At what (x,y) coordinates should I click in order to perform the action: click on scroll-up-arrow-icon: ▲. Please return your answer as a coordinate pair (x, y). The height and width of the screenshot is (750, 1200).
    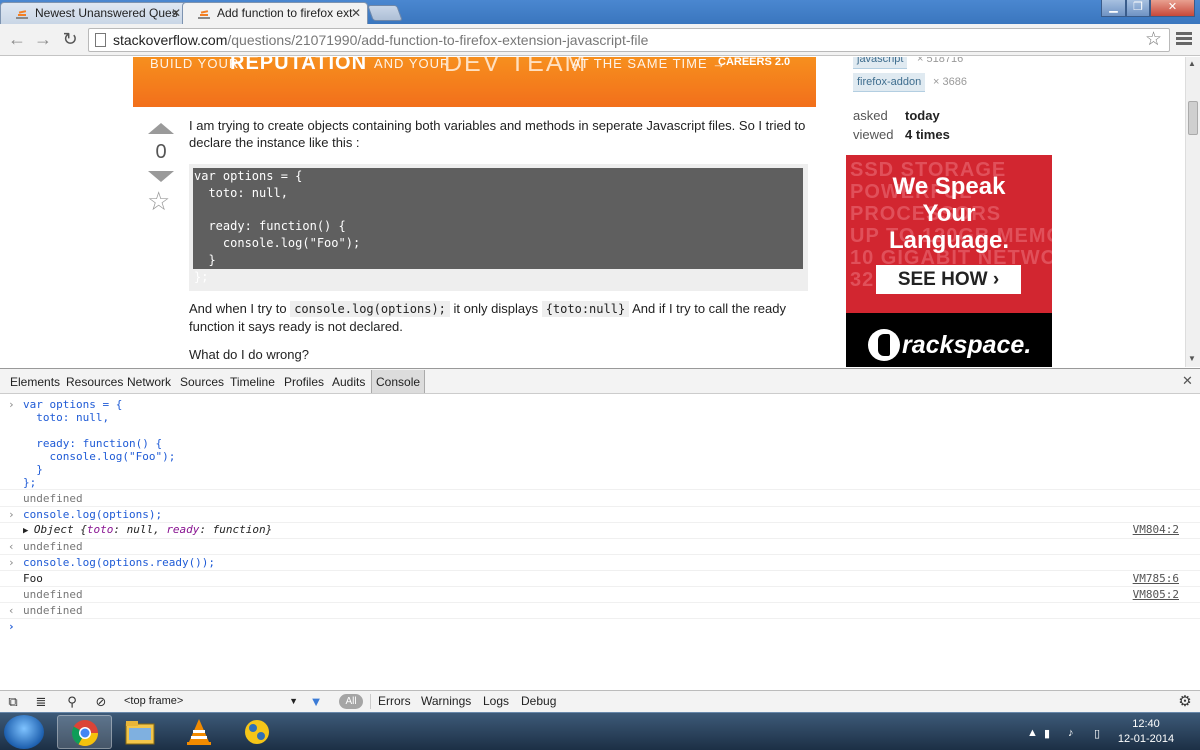
    Looking at the image, I should click on (1192, 63).